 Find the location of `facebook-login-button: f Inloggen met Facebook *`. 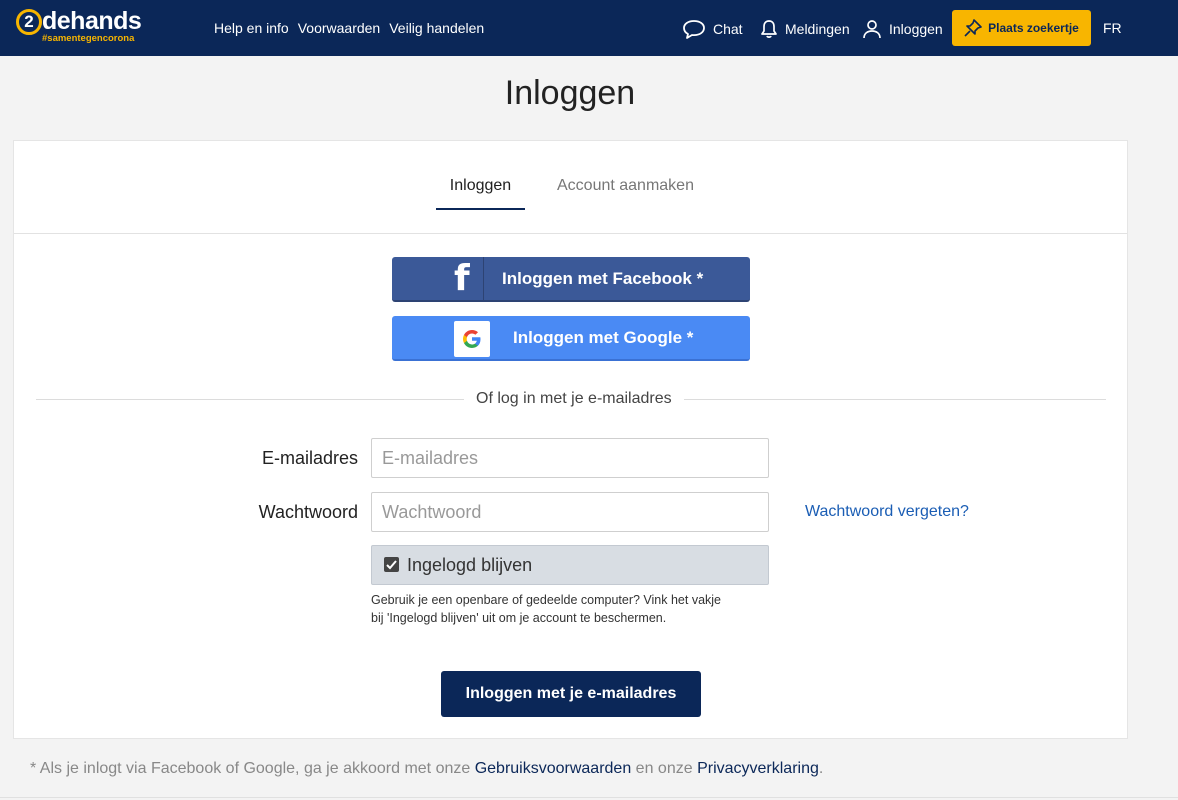

facebook-login-button: f Inloggen met Facebook * is located at coordinates (571, 279).